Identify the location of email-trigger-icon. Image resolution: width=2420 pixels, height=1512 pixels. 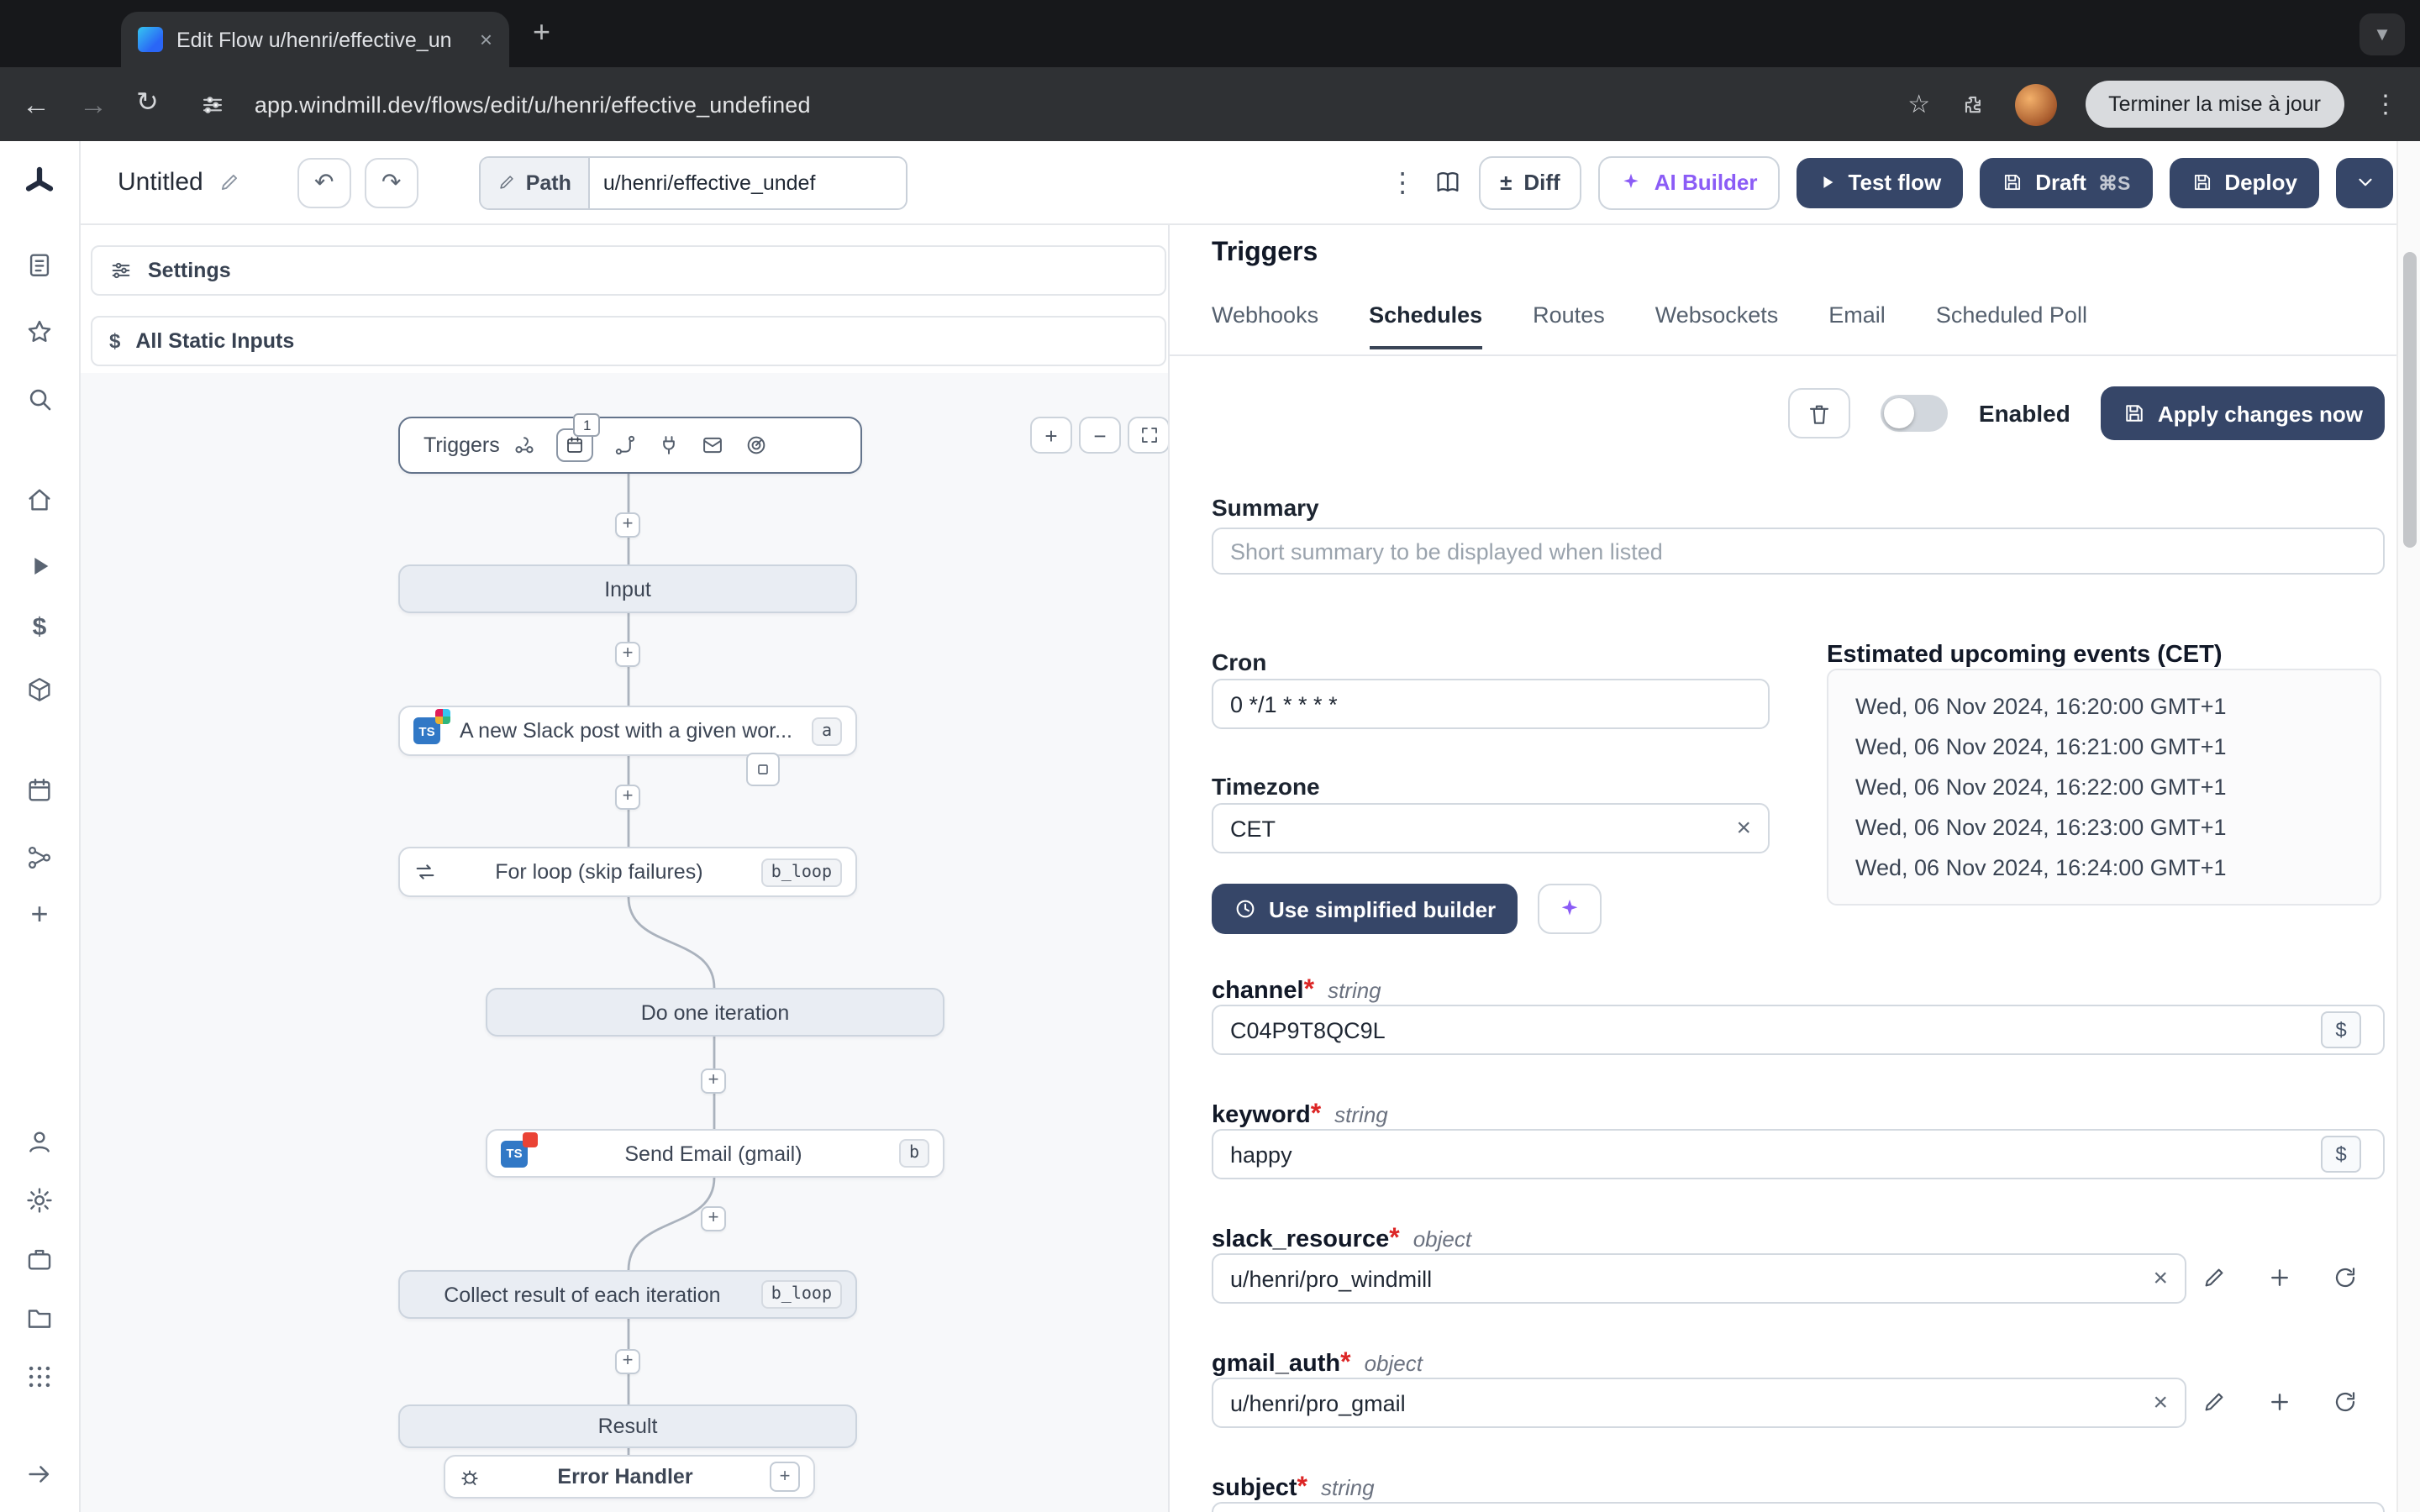
(713, 445).